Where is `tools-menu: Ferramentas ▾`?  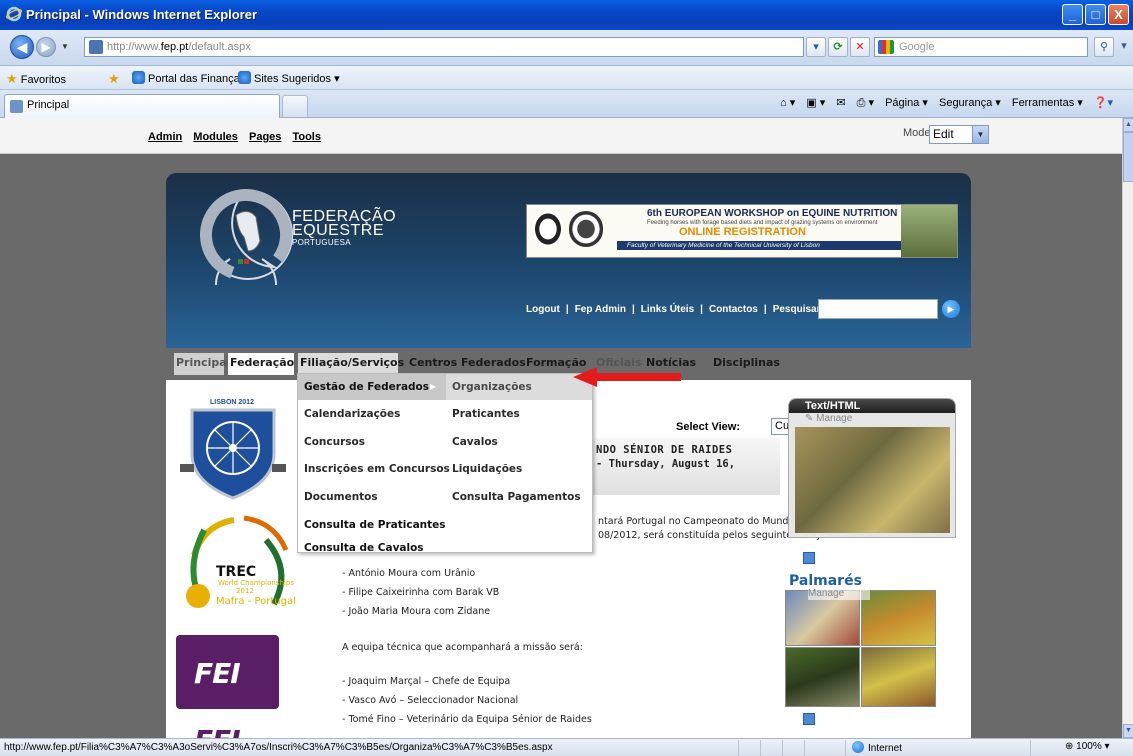
tools-menu: Ferramentas ▾ is located at coordinates (1047, 103).